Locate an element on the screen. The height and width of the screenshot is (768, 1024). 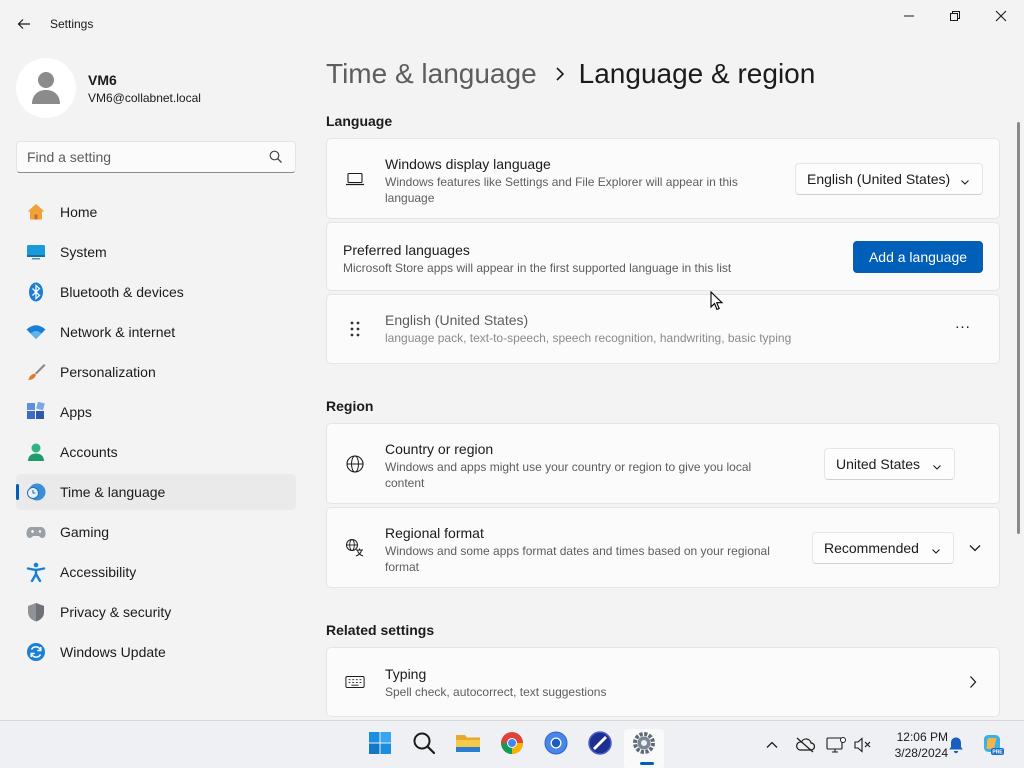
close-button is located at coordinates (1001, 16).